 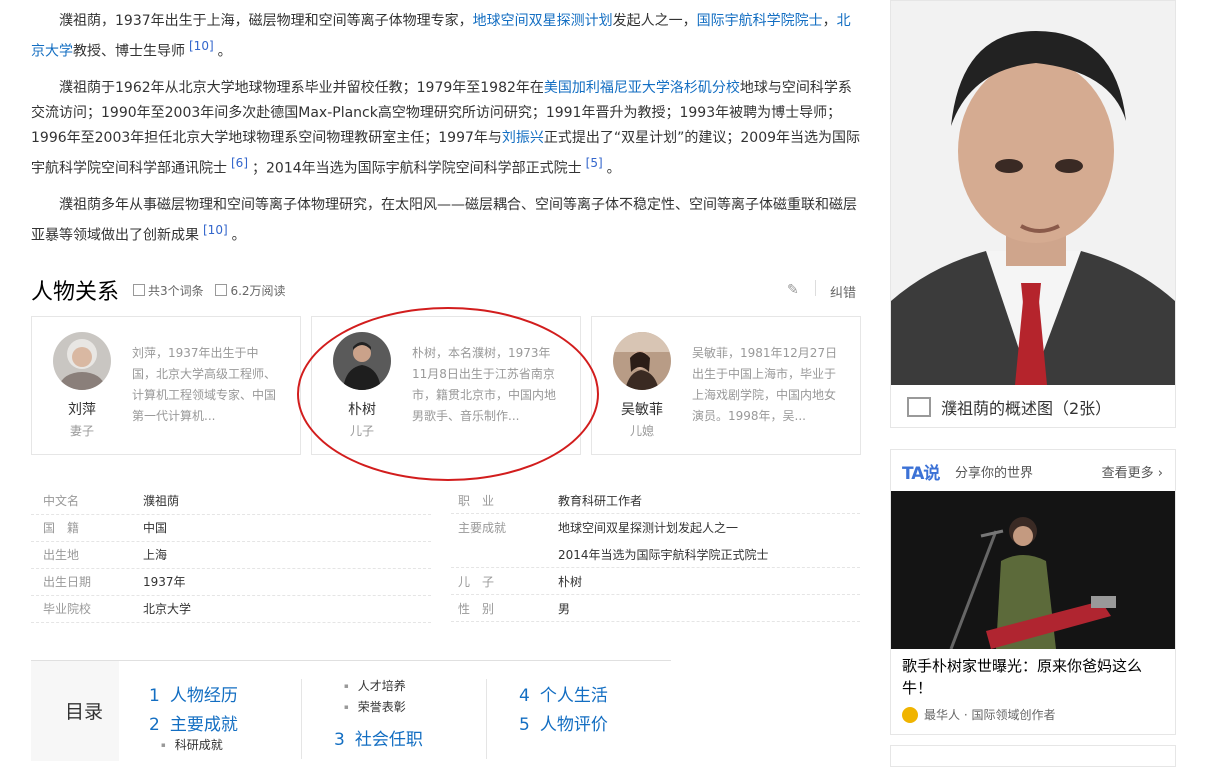 I want to click on article-author: 最华人 · 国际领域创作者, so click(x=978, y=714).